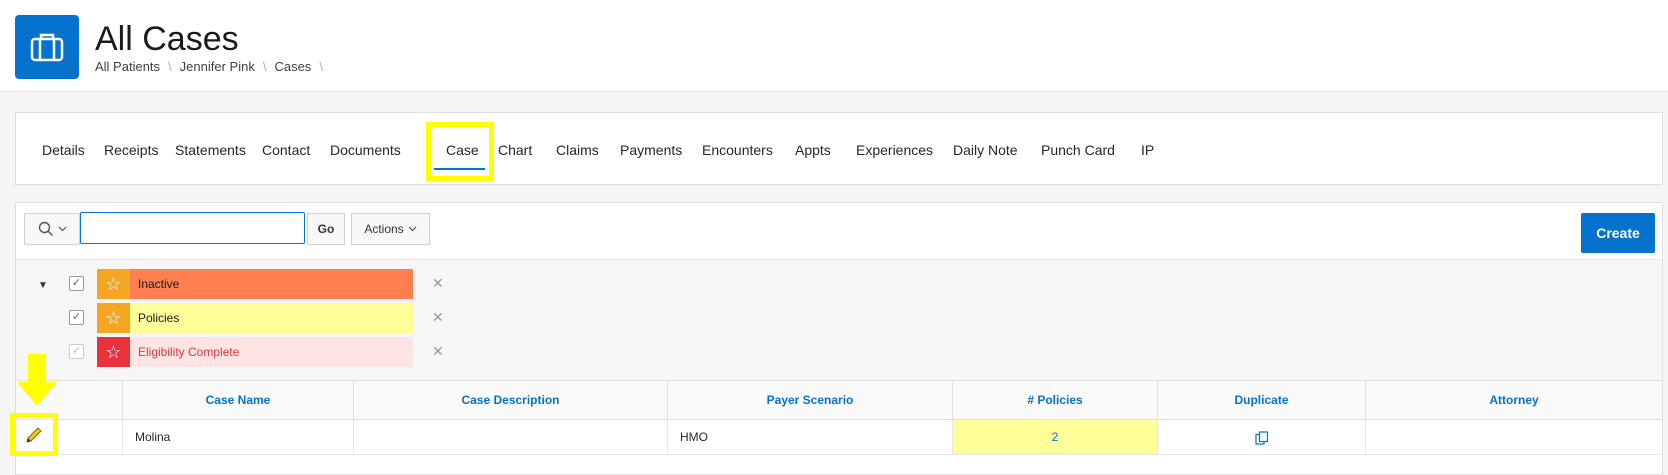 This screenshot has width=1668, height=475. I want to click on tab-receipts: Receipts, so click(131, 150).